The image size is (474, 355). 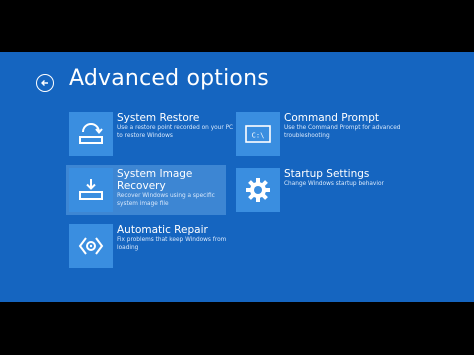 I want to click on page-title: Advanced options, so click(x=169, y=78).